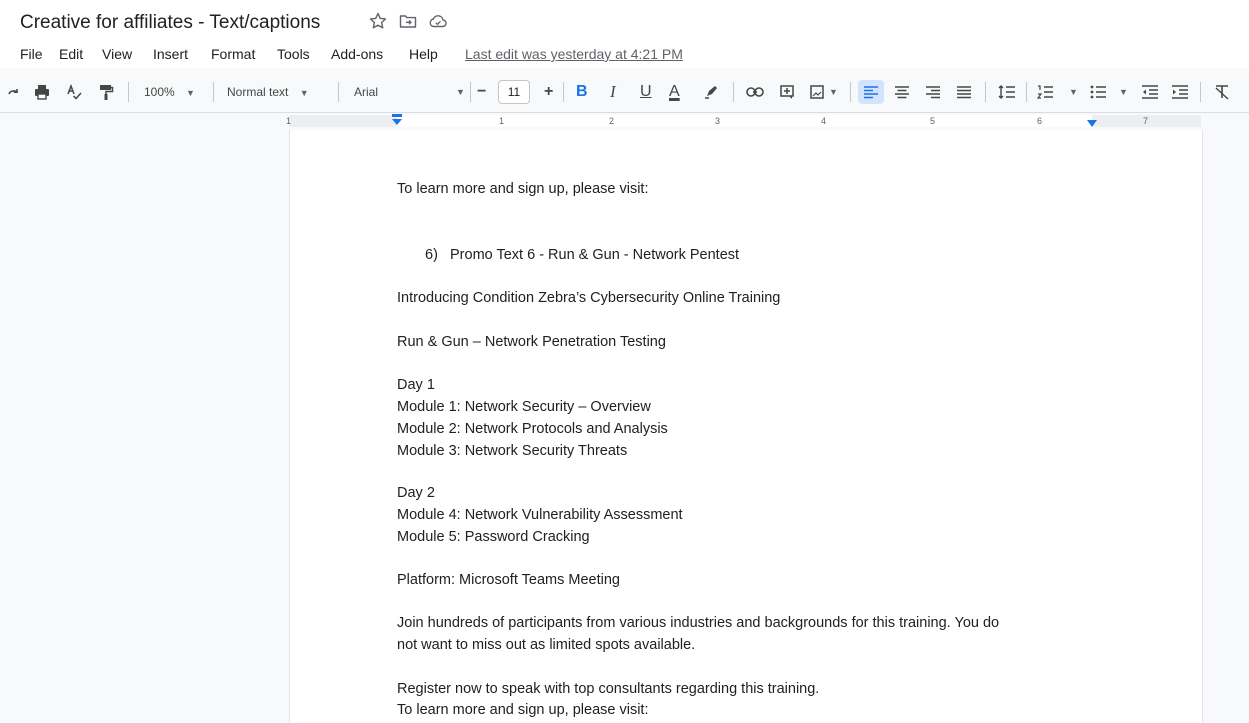  What do you see at coordinates (42, 92) in the screenshot?
I see `print-icon` at bounding box center [42, 92].